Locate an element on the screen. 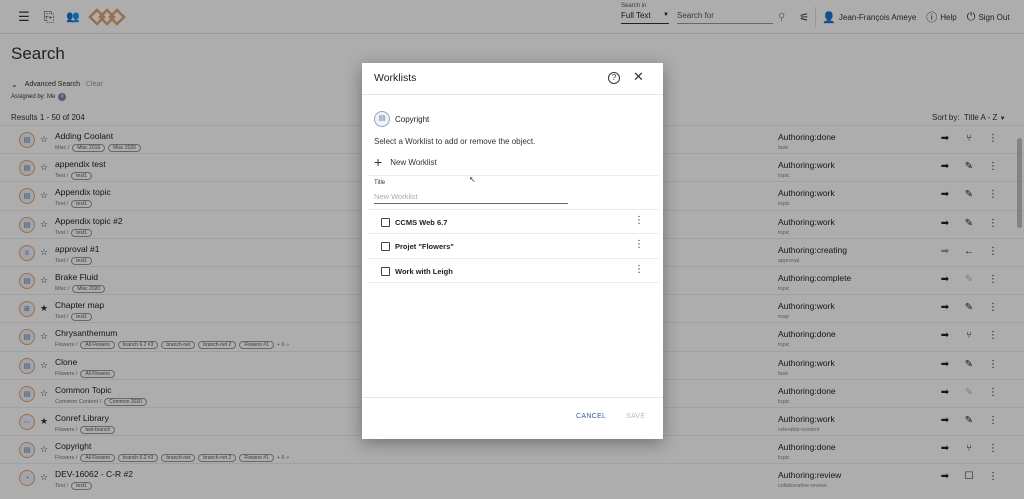 This screenshot has width=1024, height=499. dialog-title: Worklists is located at coordinates (395, 78).